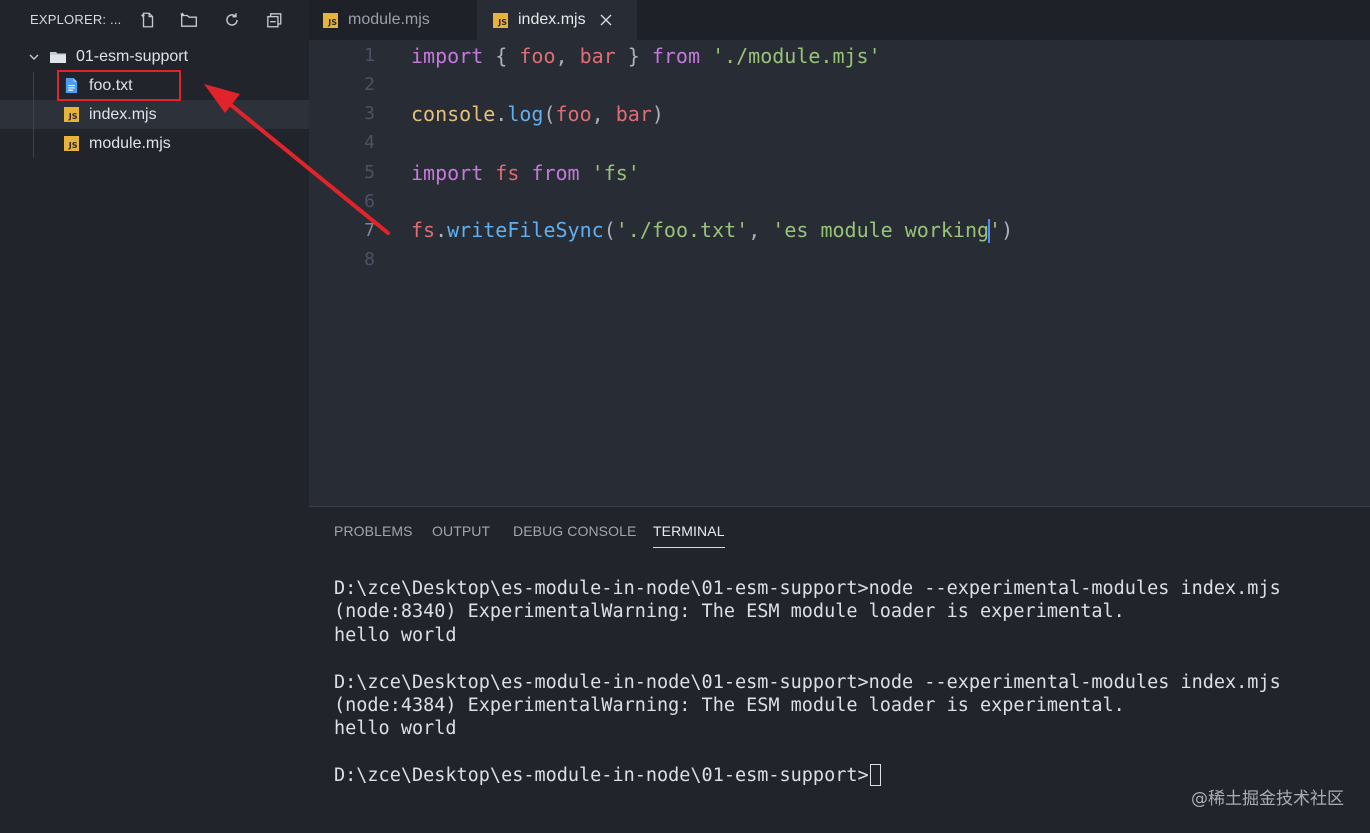 This screenshot has width=1370, height=833. Describe the element at coordinates (369, 172) in the screenshot. I see `line-number: 5` at that location.